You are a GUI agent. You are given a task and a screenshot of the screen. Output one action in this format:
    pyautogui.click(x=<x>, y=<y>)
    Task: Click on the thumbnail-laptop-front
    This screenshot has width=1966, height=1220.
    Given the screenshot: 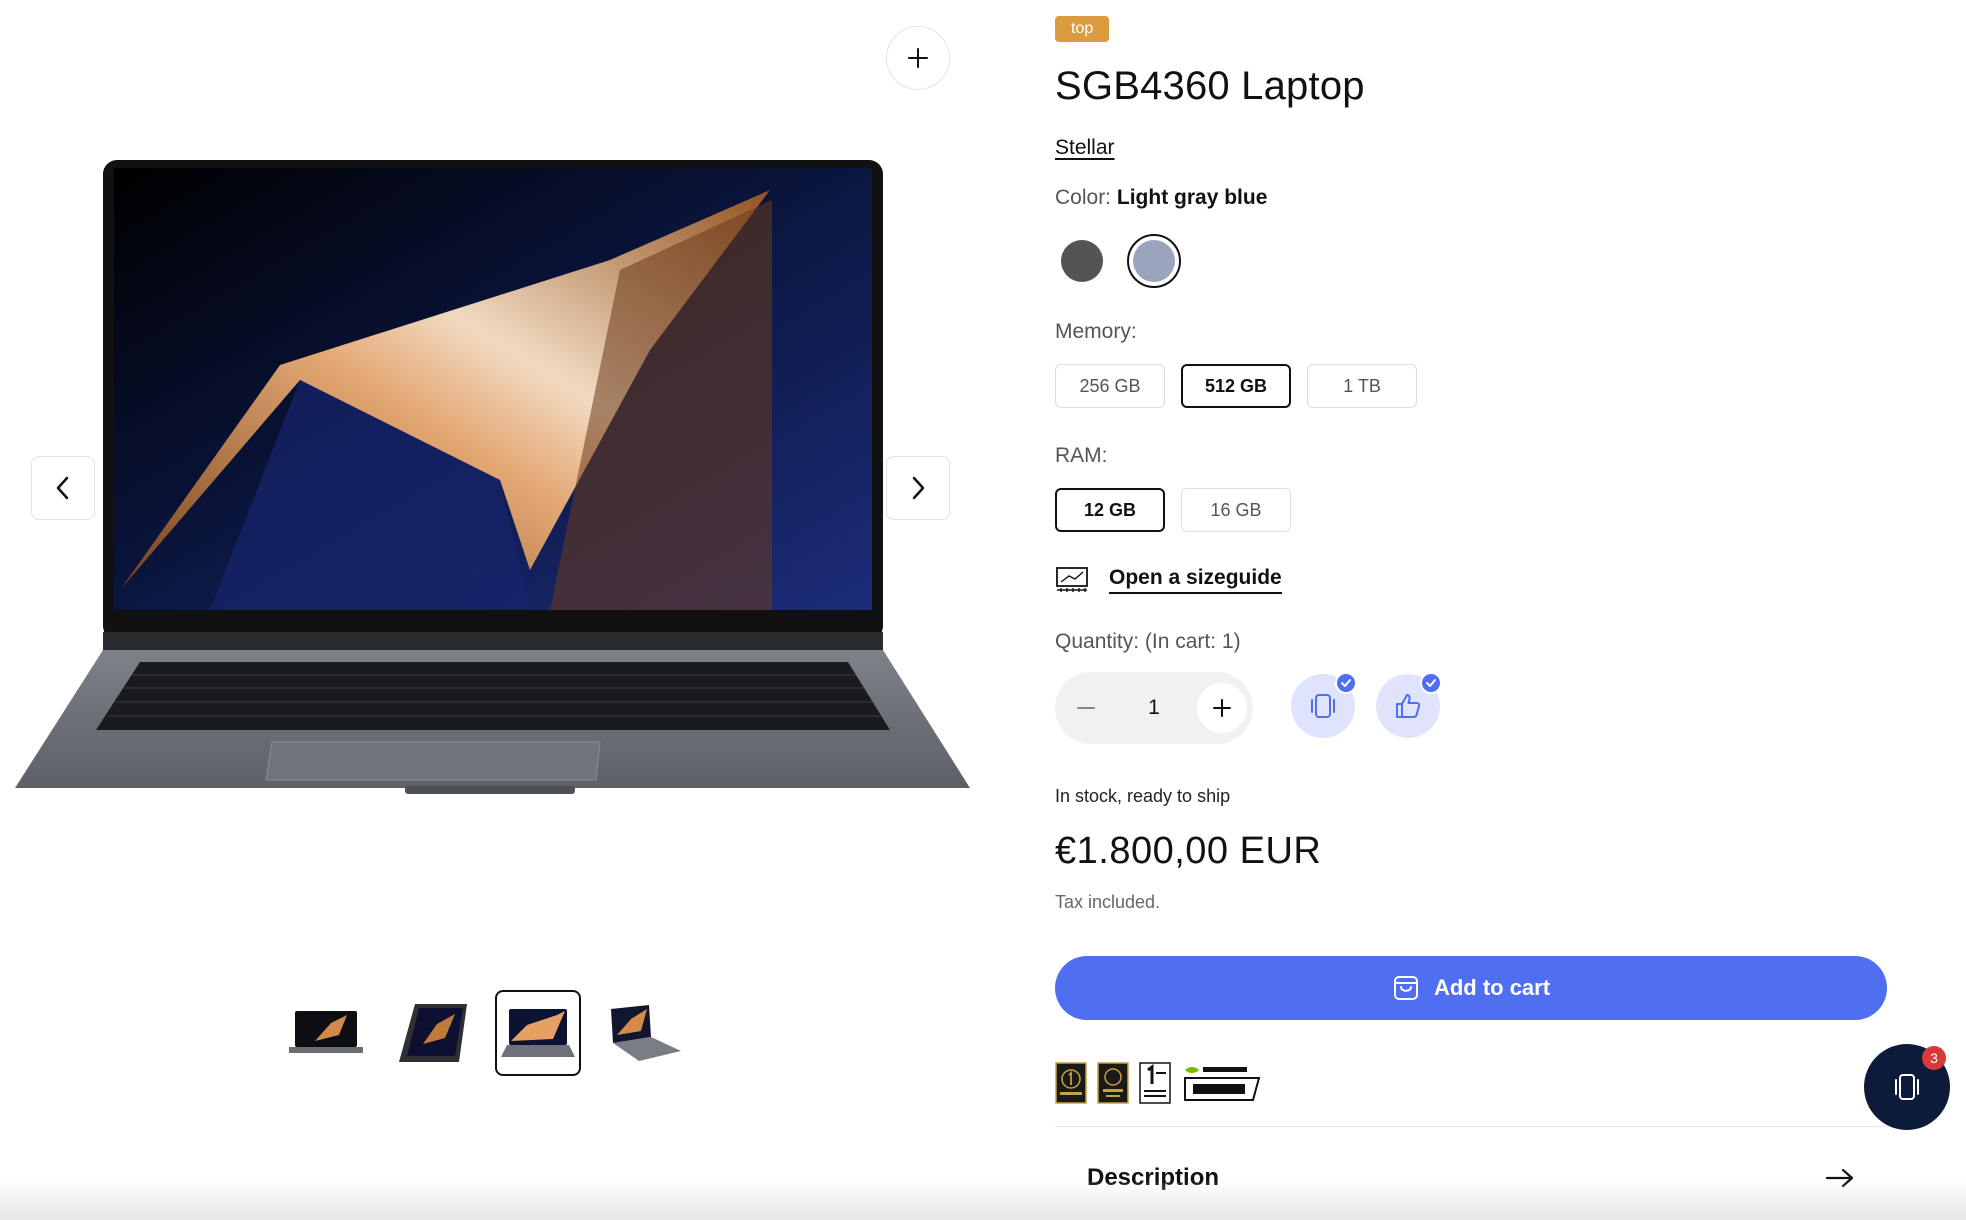 What is the action you would take?
    pyautogui.click(x=326, y=1033)
    